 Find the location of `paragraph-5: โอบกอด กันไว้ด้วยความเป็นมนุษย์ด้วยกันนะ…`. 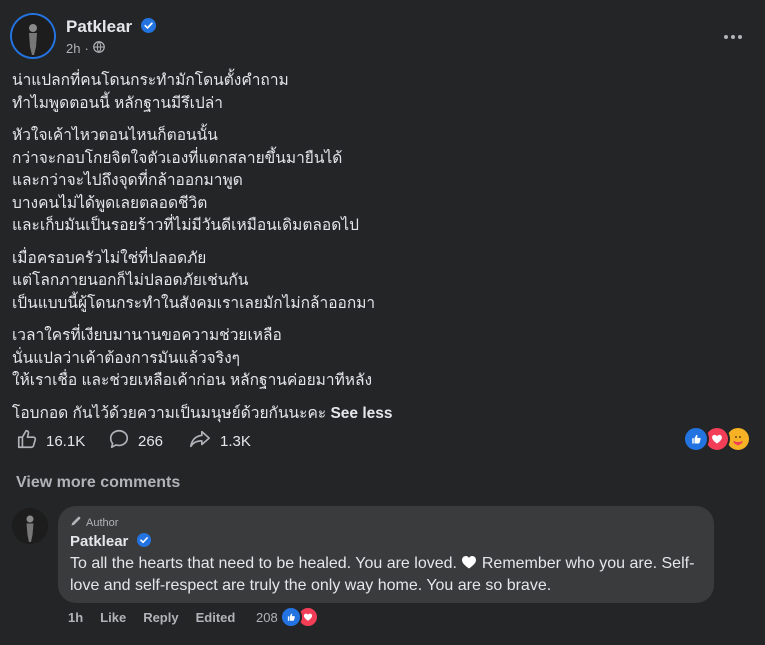

paragraph-5: โอบกอด กันไว้ด้วยความเป็นมนุษย์ด้วยกันนะ… is located at coordinates (377, 414).